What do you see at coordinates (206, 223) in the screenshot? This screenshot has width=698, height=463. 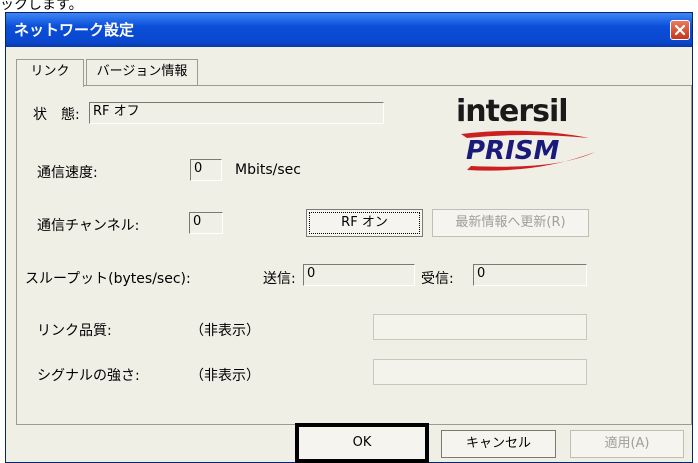 I see `channel-field: 0` at bounding box center [206, 223].